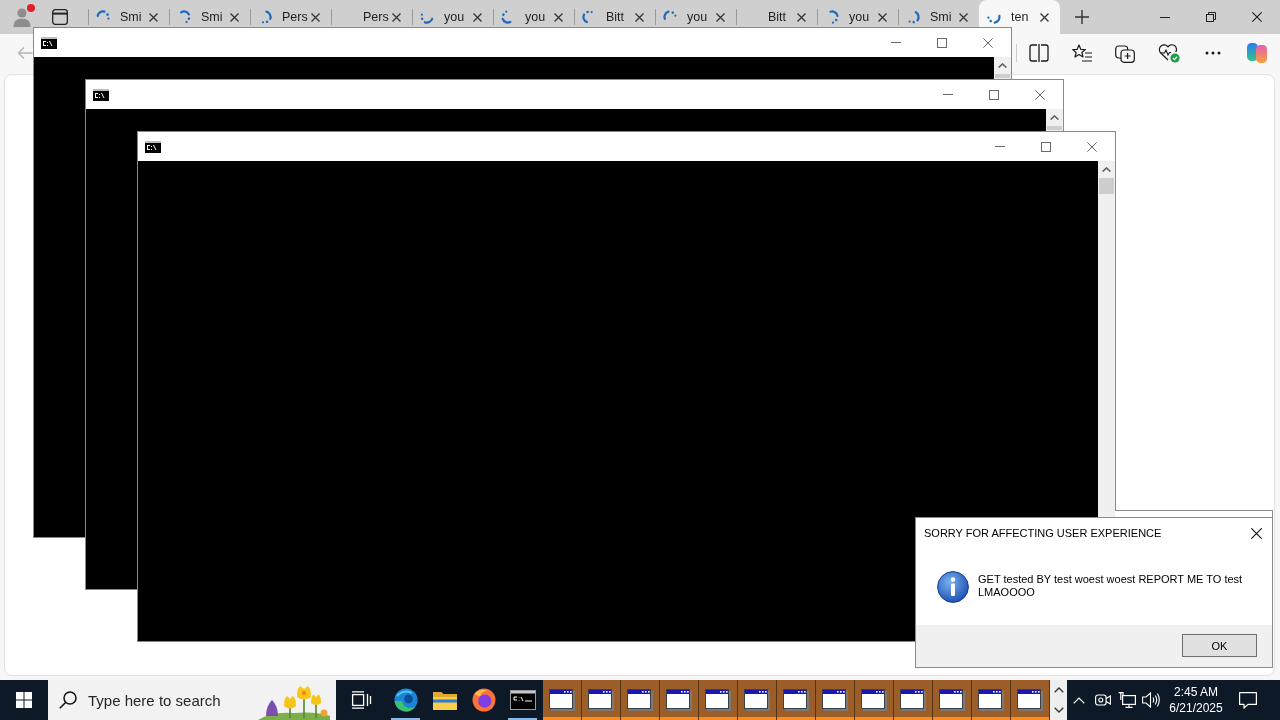  What do you see at coordinates (1039, 53) in the screenshot?
I see `split-screen-icon` at bounding box center [1039, 53].